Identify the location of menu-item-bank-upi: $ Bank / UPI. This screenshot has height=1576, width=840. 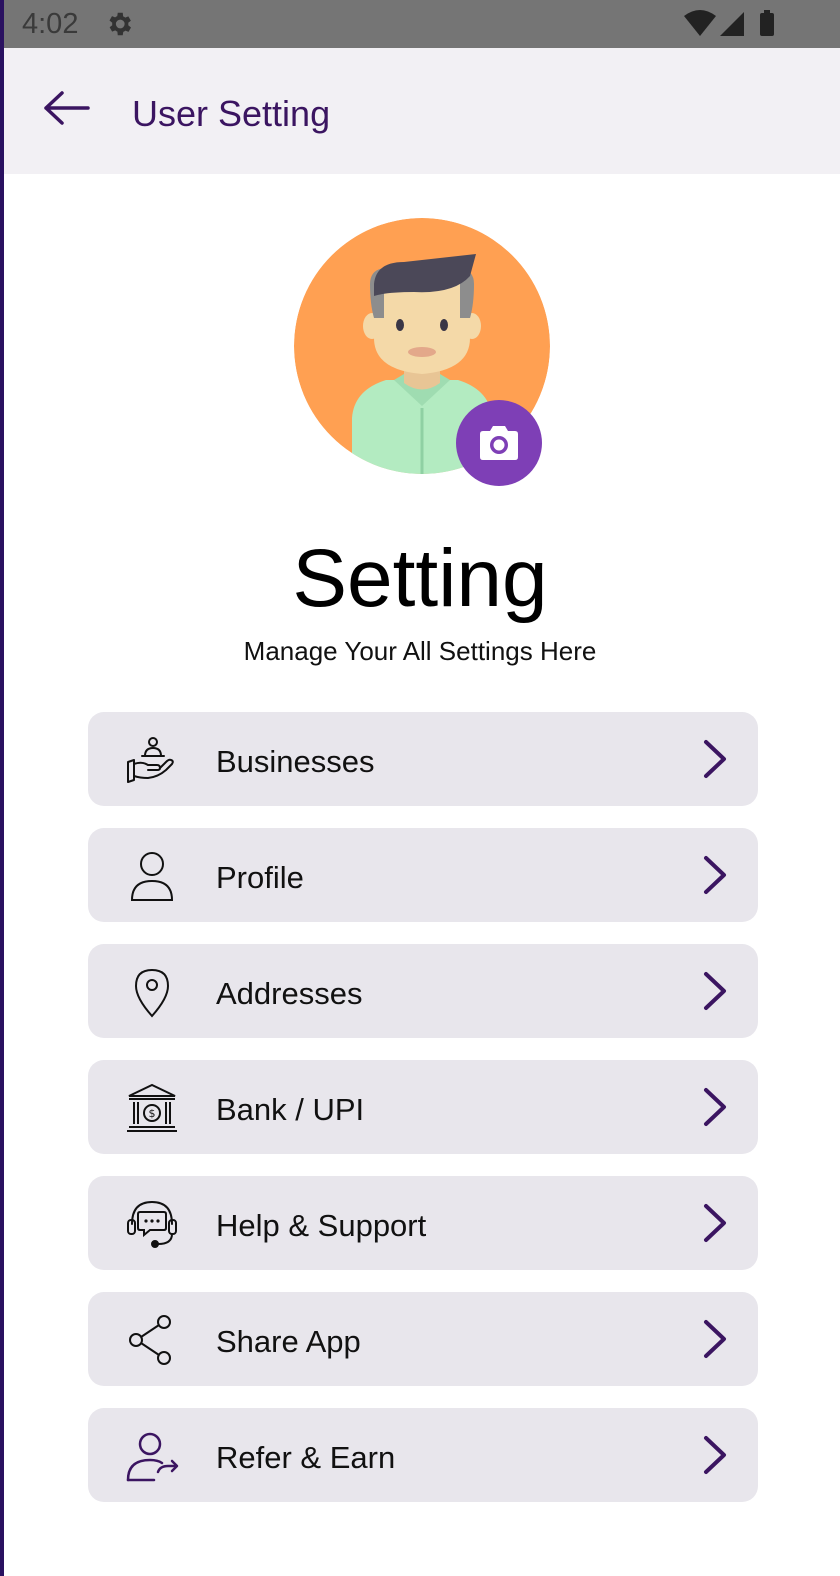
(423, 1107).